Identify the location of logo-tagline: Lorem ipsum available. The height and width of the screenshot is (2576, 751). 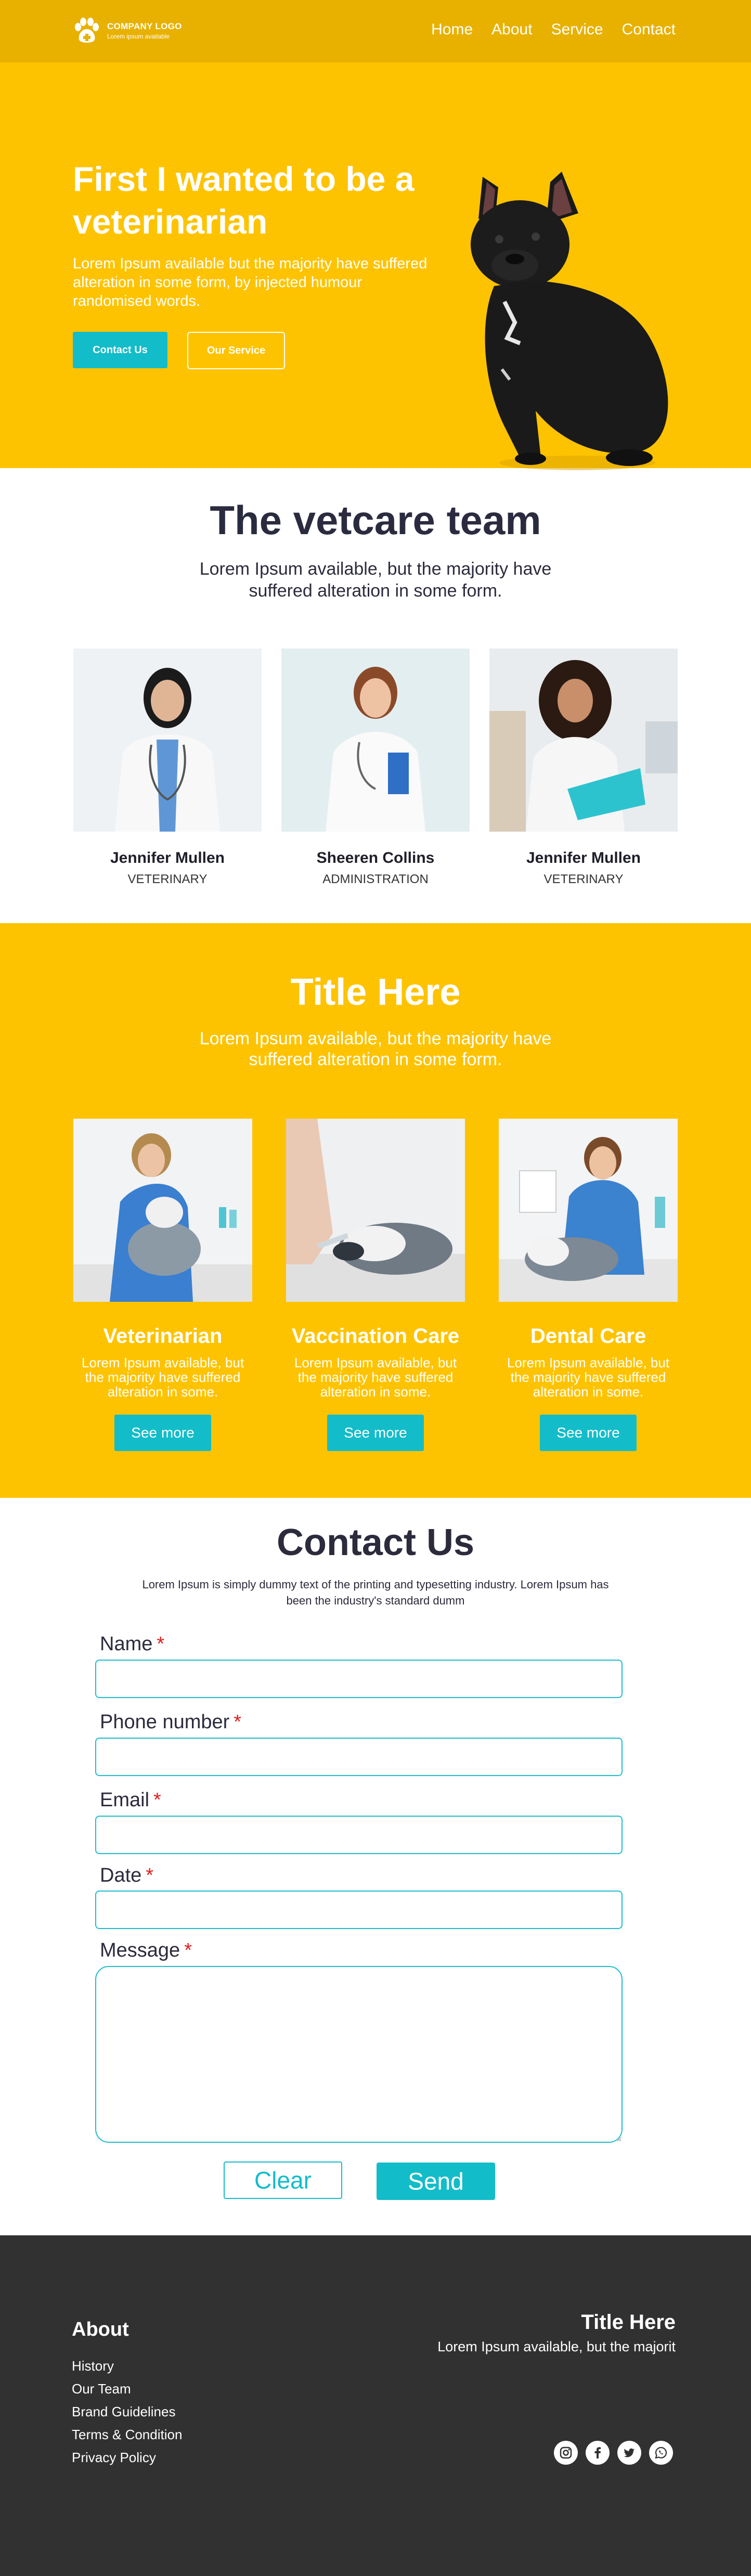
(138, 36).